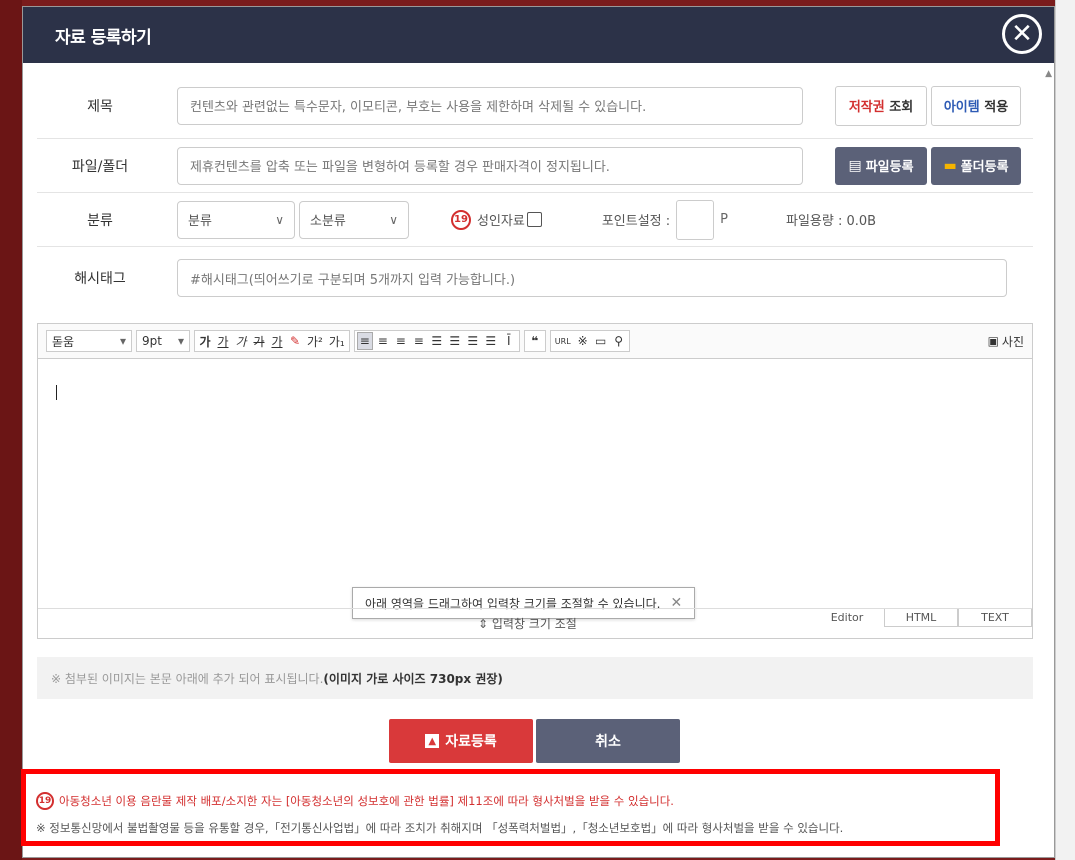 This screenshot has height=860, width=1075. I want to click on indent-button: ☰, so click(491, 341).